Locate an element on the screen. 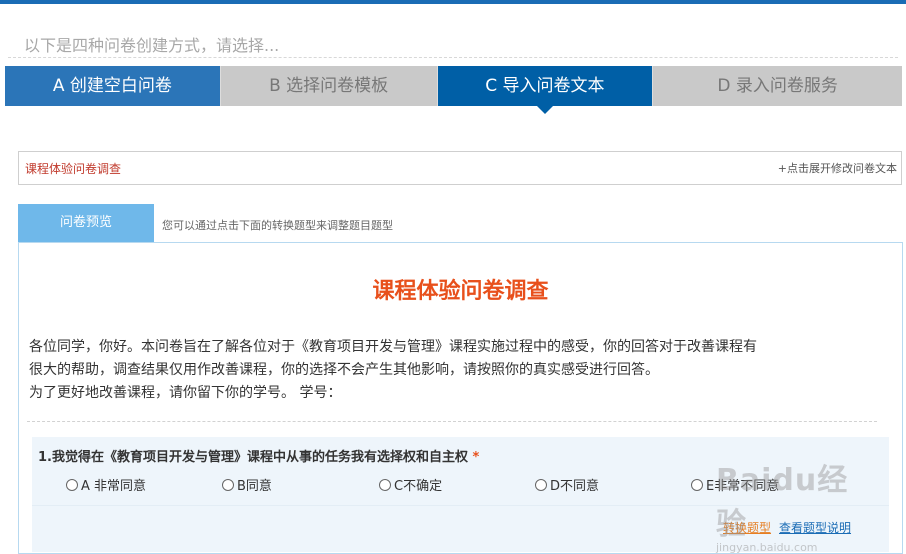  option-a: A 非常同意 is located at coordinates (106, 484).